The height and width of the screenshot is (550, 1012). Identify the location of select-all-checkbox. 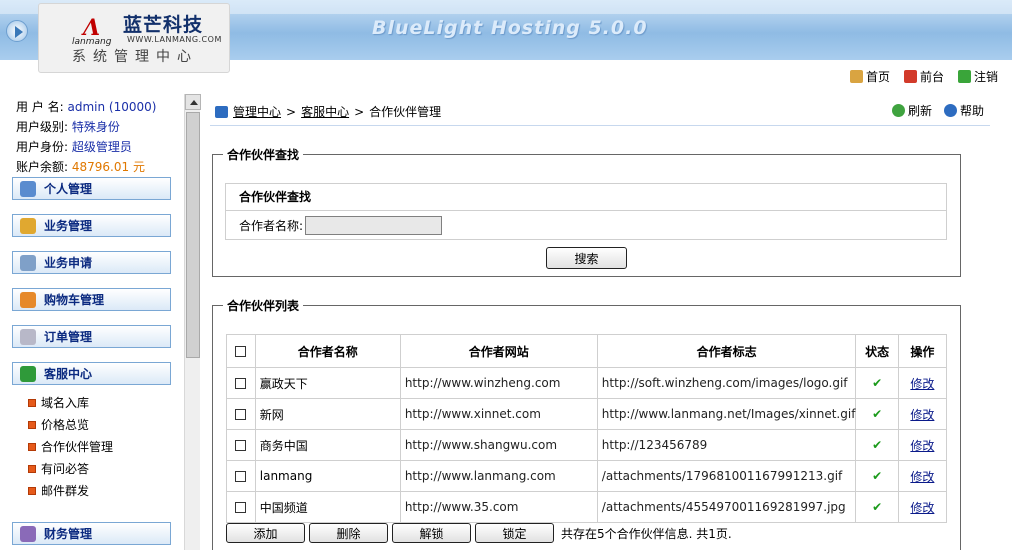
(241, 351).